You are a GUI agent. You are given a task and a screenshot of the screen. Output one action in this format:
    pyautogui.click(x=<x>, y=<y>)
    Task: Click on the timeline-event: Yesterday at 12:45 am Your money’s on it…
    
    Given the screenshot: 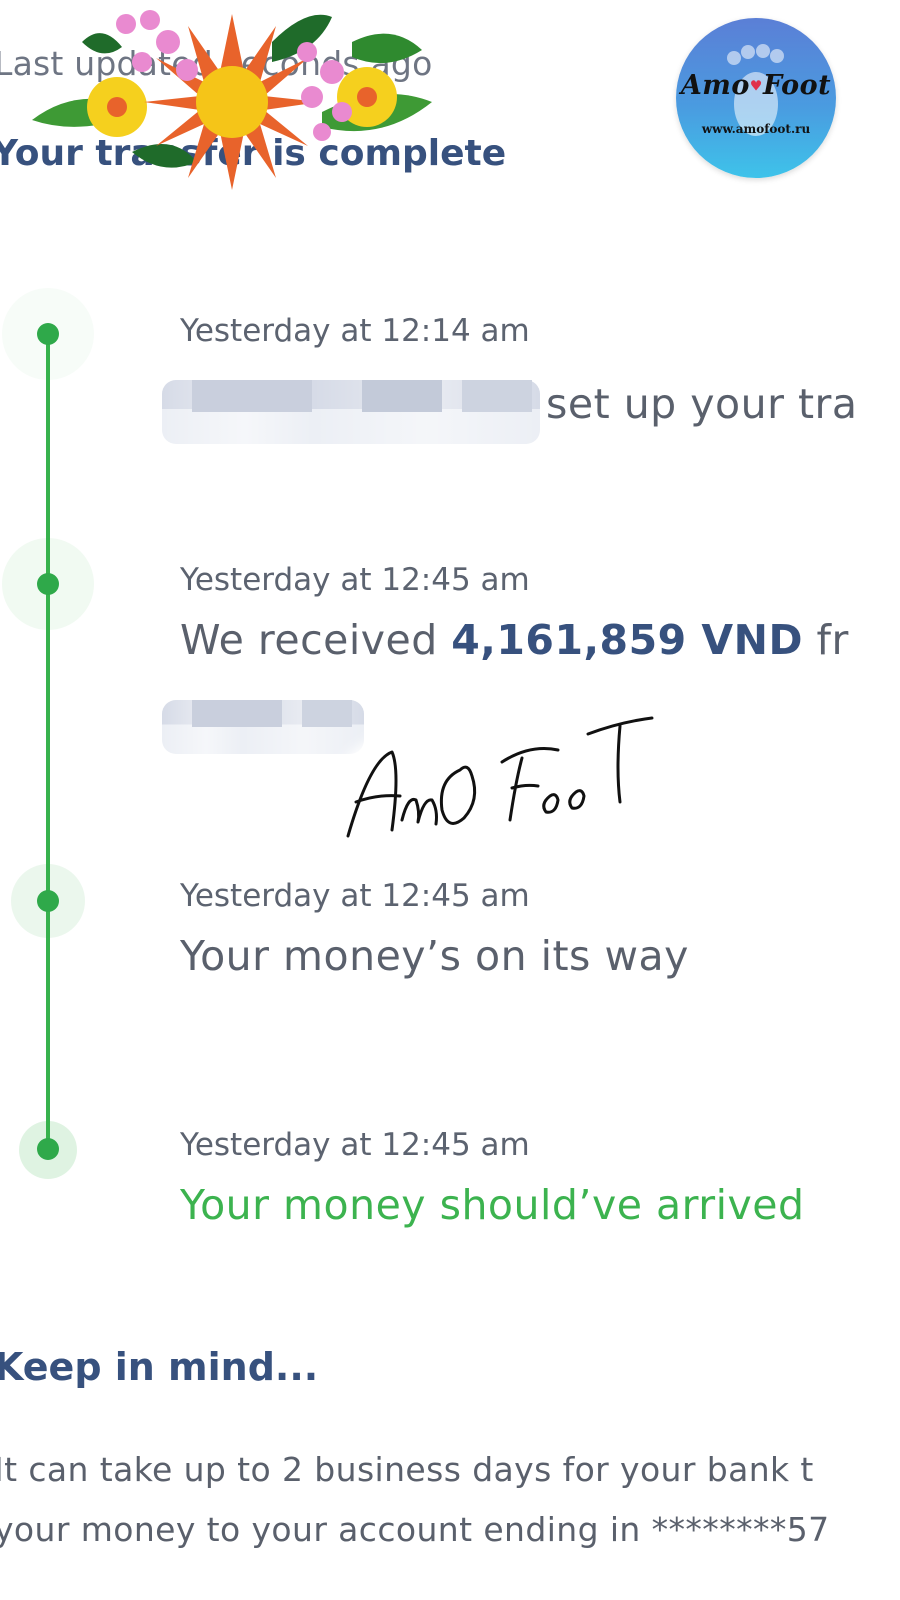 What is the action you would take?
    pyautogui.click(x=434, y=929)
    